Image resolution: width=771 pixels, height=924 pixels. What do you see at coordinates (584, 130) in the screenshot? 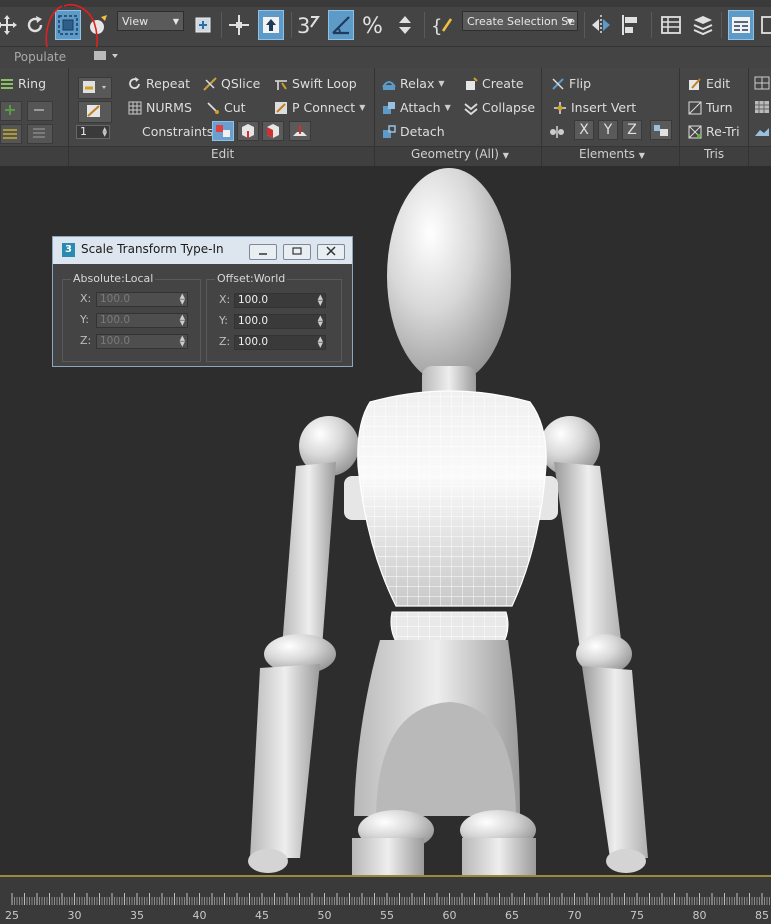
I see `x-axis-button: X` at bounding box center [584, 130].